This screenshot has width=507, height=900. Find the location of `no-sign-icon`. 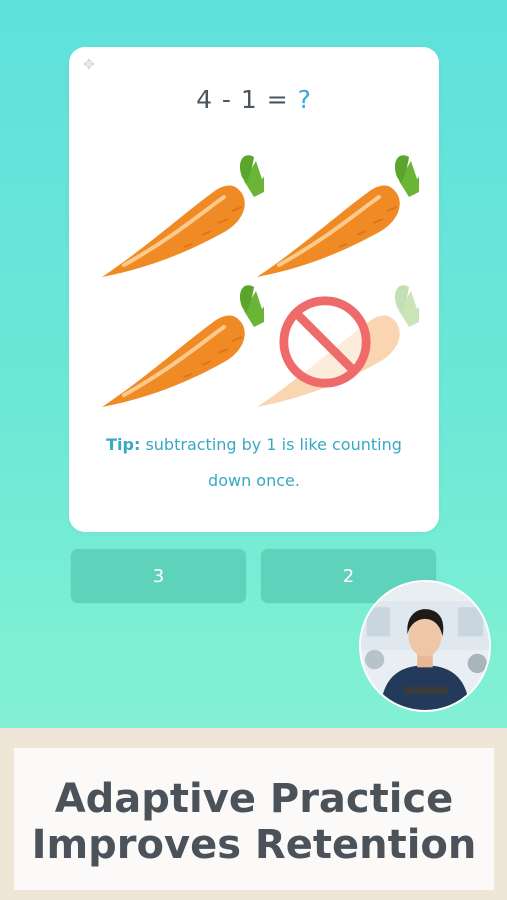

no-sign-icon is located at coordinates (325, 342).